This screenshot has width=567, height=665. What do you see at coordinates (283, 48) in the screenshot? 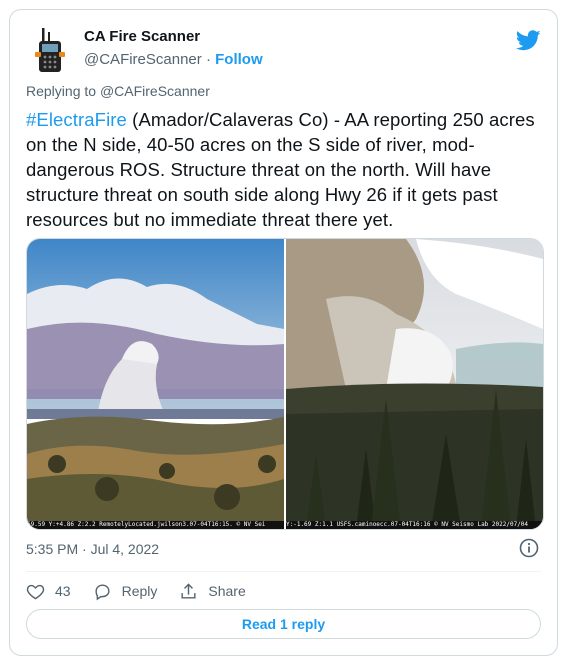
I see `tweet-header: CA Fire Scanner @CAFireScanner · Follow` at bounding box center [283, 48].